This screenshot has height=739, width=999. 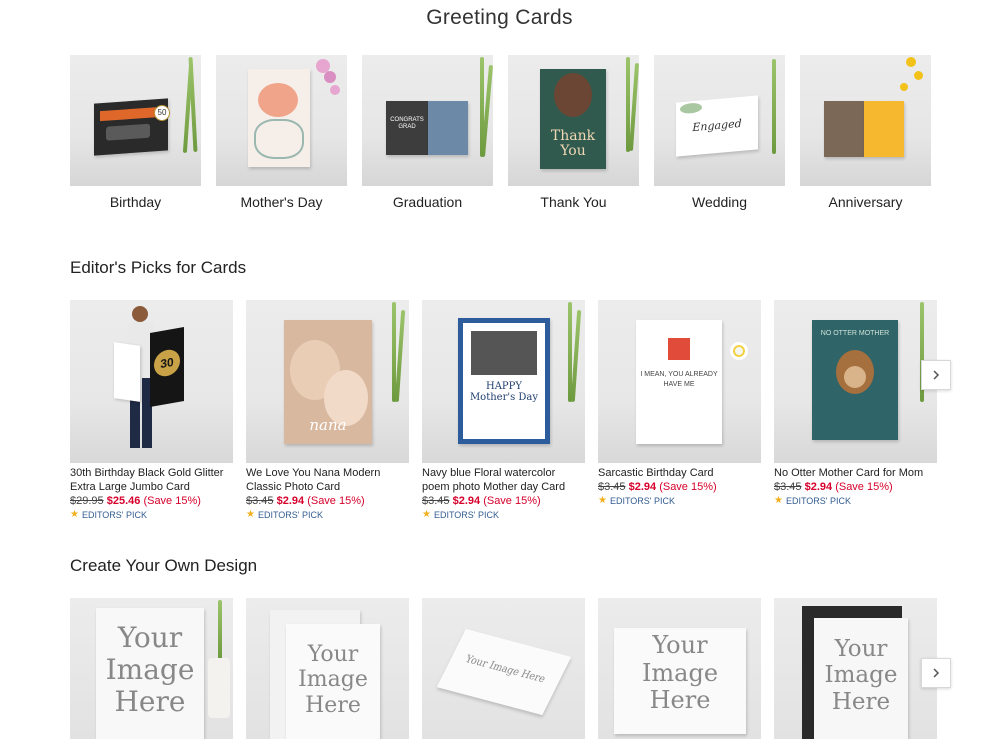 I want to click on category-wedding-label: Wedding, so click(x=719, y=202).